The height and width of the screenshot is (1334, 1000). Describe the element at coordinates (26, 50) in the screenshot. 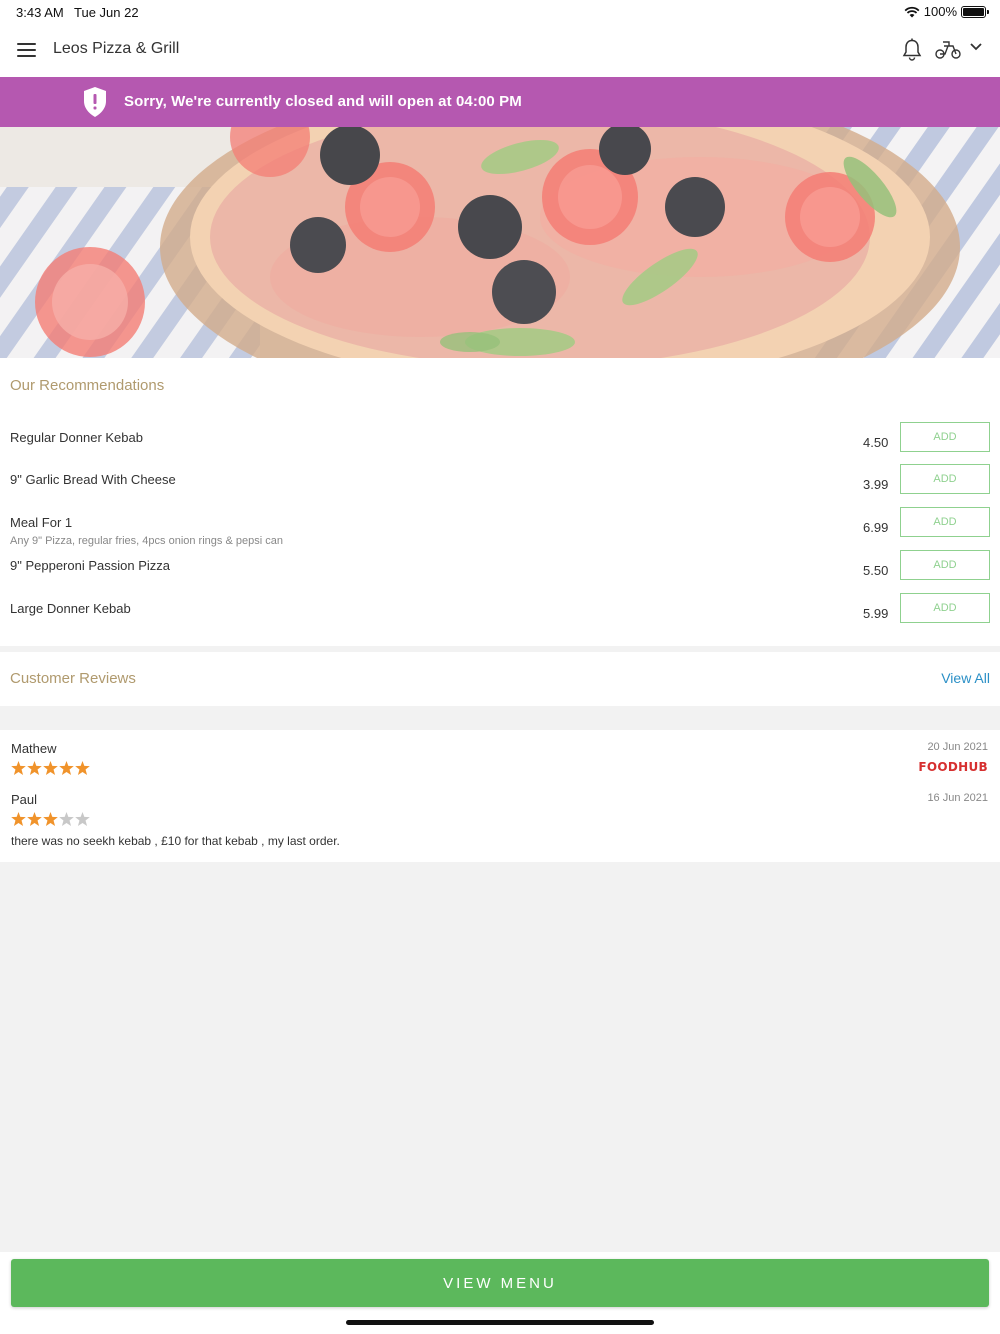

I see `menu-icon` at that location.